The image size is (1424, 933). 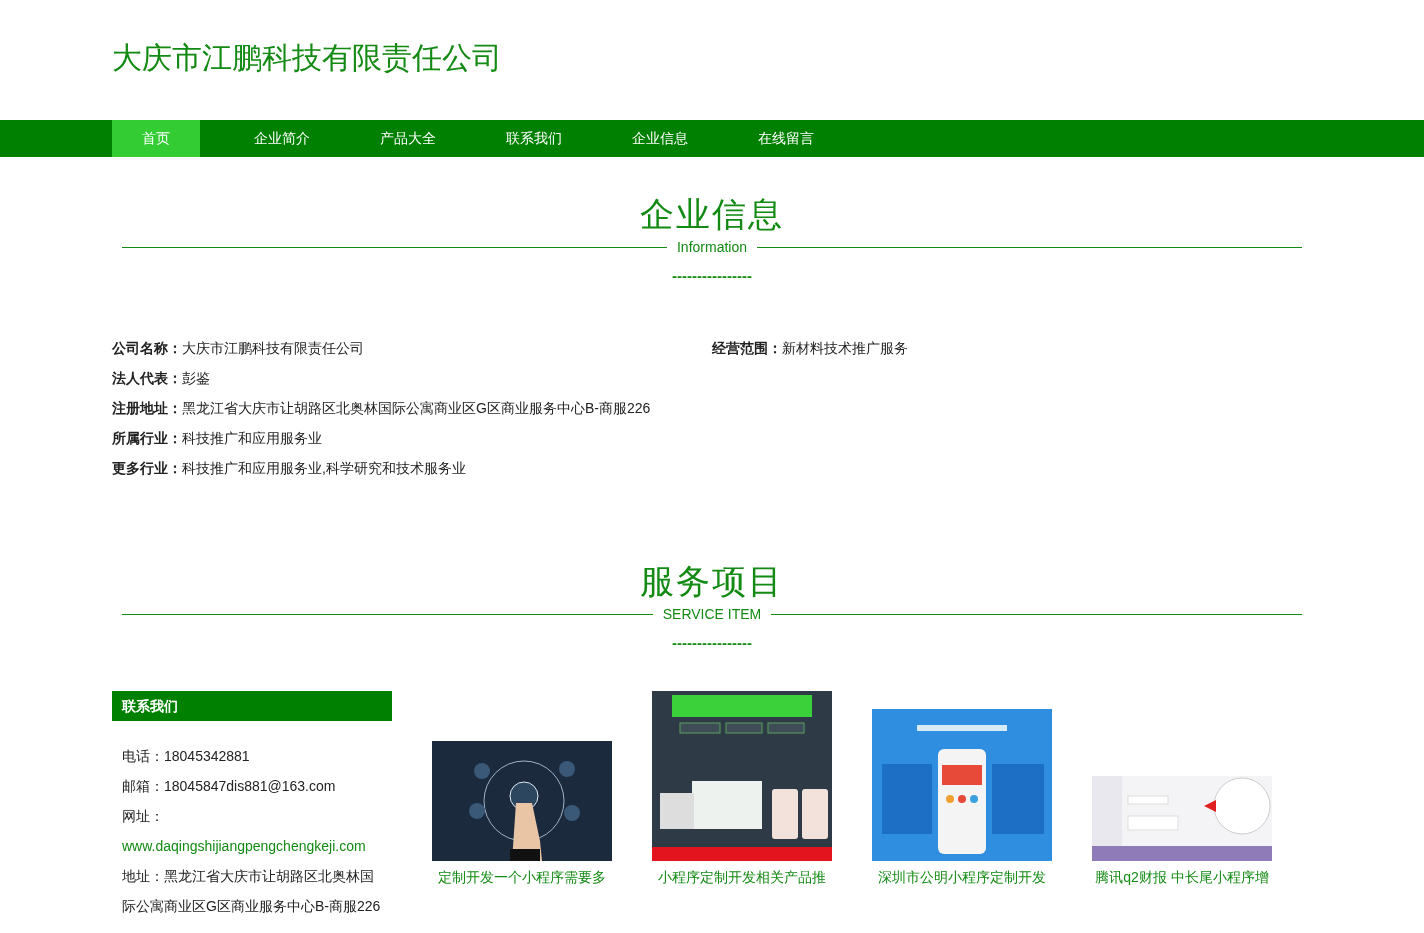 I want to click on website-link: www.daqingshijiangpengchengkeji.com, so click(x=252, y=846).